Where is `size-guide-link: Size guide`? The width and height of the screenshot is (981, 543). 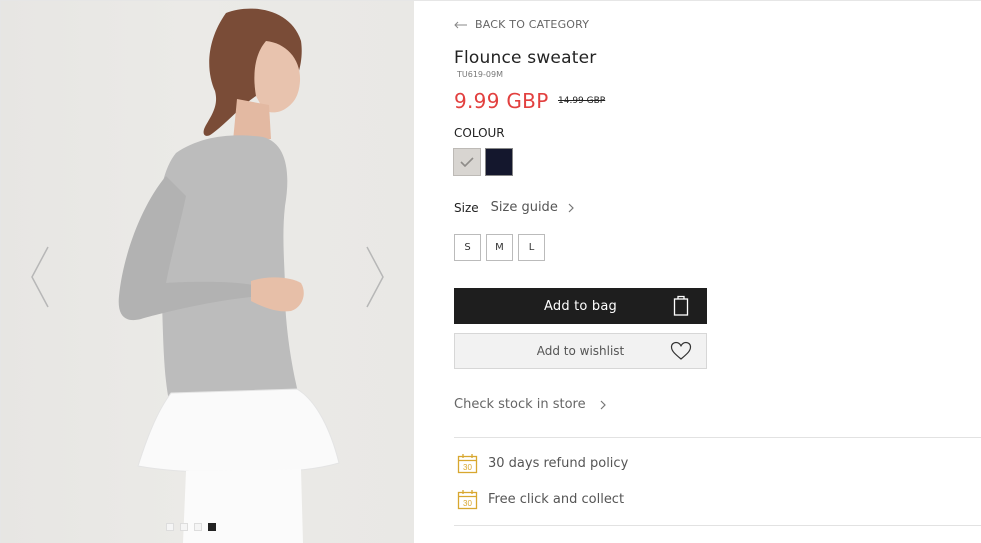 size-guide-link: Size guide is located at coordinates (524, 207).